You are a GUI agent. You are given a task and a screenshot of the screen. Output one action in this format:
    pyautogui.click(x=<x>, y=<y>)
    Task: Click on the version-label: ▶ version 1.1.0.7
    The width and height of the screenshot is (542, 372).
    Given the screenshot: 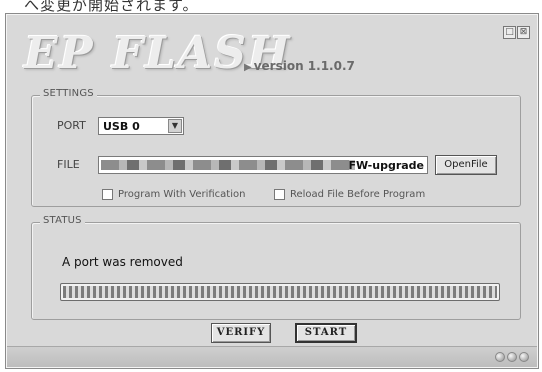 What is the action you would take?
    pyautogui.click(x=299, y=66)
    